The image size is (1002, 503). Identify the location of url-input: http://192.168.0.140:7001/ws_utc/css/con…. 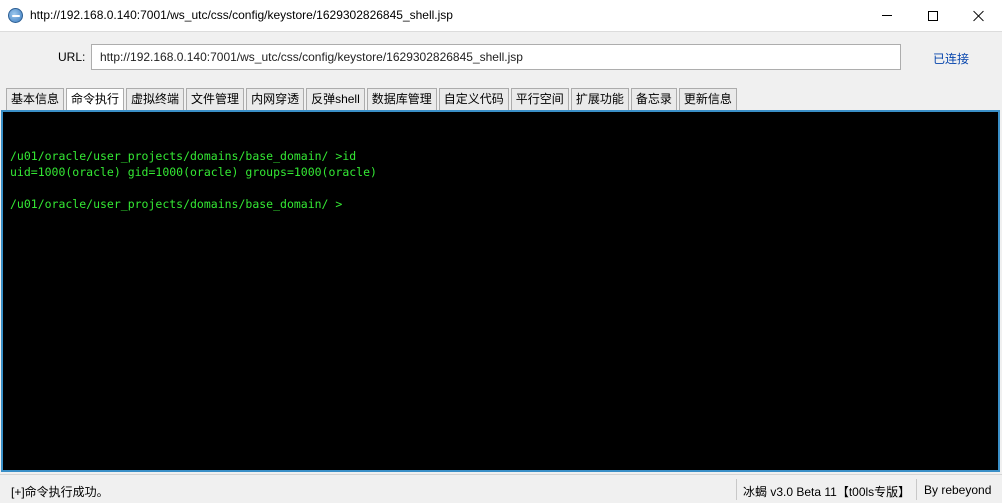
(496, 57).